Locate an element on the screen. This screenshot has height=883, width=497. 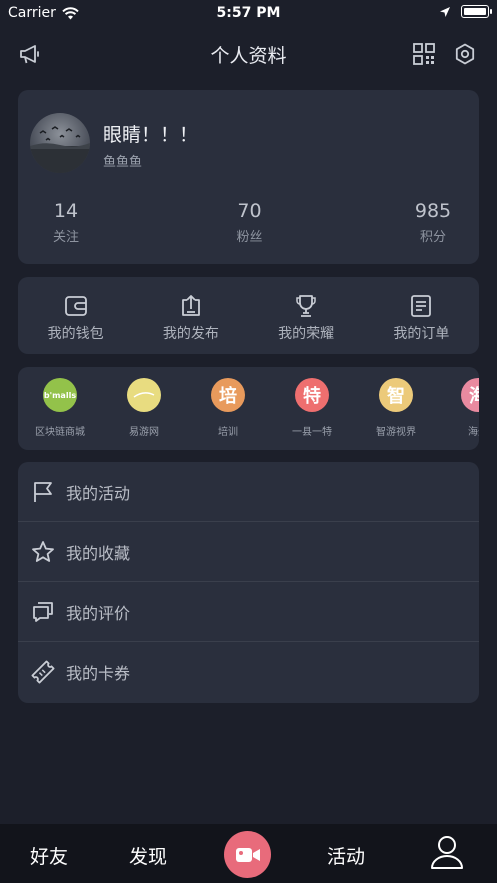
tab-profile is located at coordinates (447, 854).